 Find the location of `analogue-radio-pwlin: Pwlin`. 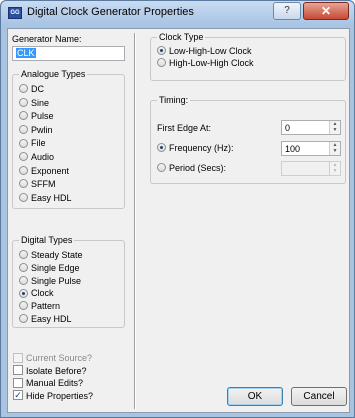

analogue-radio-pwlin: Pwlin is located at coordinates (36, 130).